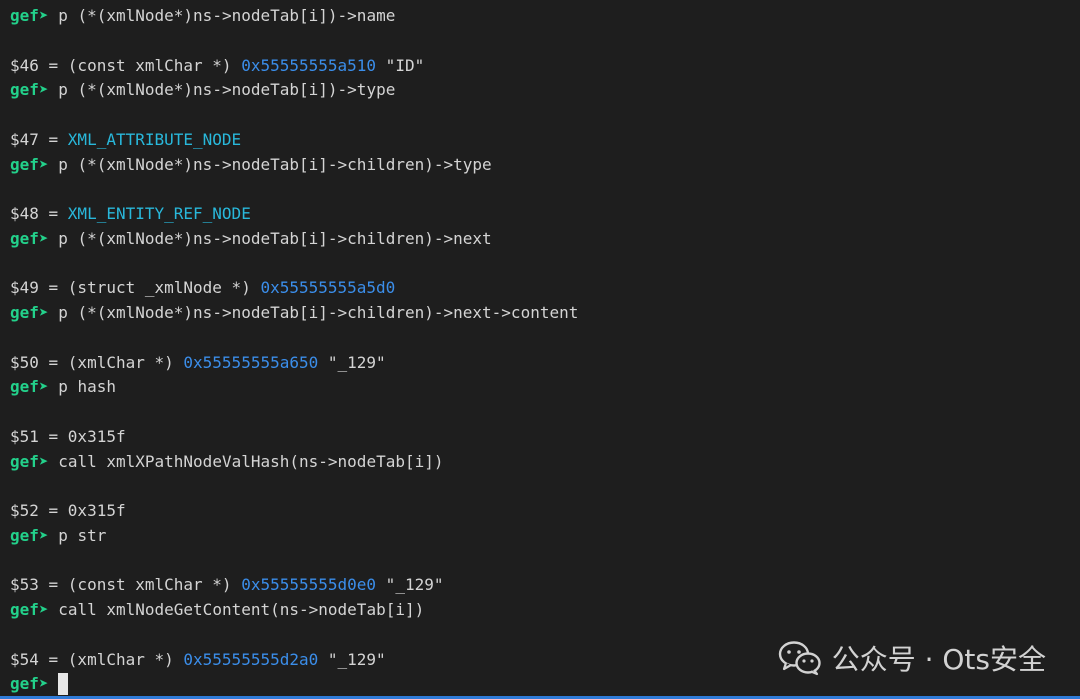 The height and width of the screenshot is (699, 1080). Describe the element at coordinates (135, 288) in the screenshot. I see `output-text: $49 = (struct _xmlNode *)` at that location.